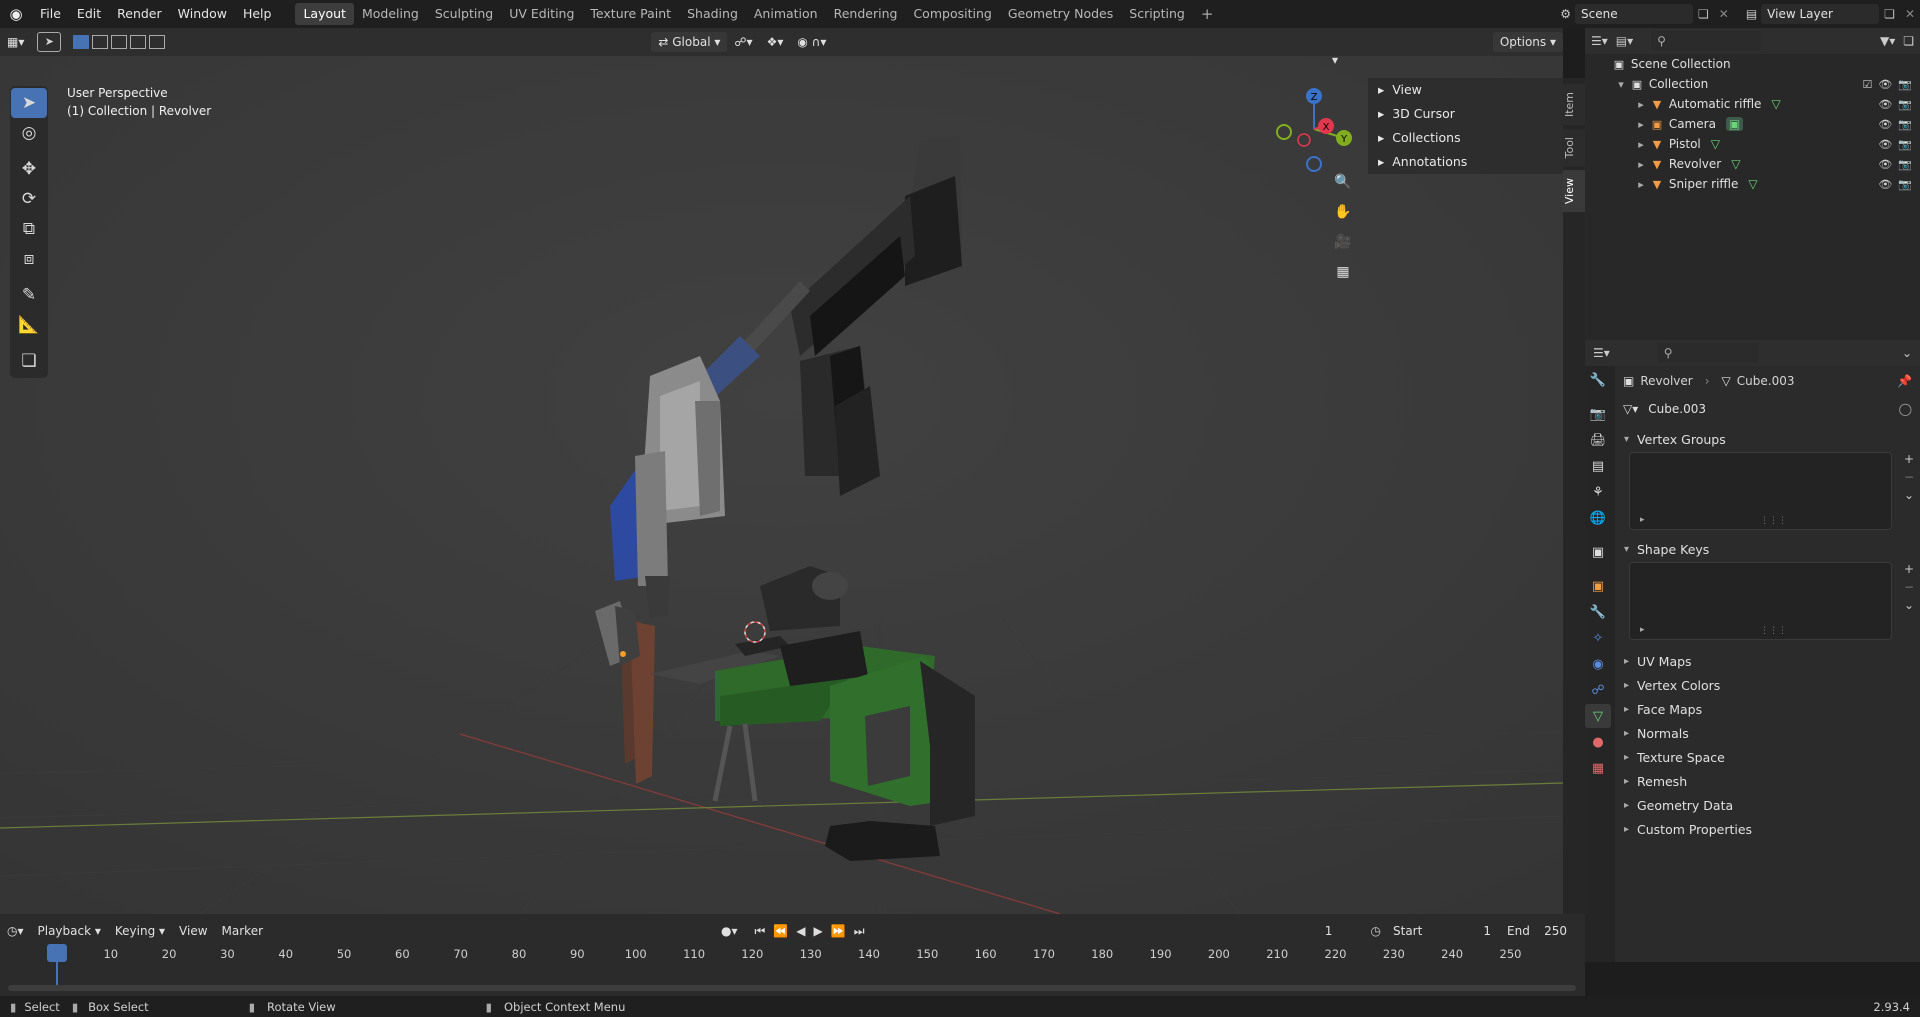  I want to click on mesh-browse-icon: ▽▾, so click(1630, 409).